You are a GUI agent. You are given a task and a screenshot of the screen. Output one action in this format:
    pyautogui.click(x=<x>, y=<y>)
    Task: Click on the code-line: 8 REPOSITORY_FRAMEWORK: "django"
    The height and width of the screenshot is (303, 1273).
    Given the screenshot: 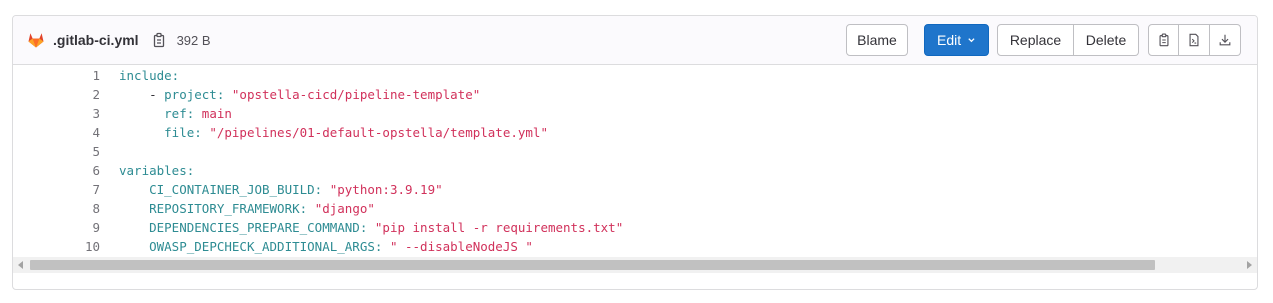 What is the action you would take?
    pyautogui.click(x=635, y=208)
    